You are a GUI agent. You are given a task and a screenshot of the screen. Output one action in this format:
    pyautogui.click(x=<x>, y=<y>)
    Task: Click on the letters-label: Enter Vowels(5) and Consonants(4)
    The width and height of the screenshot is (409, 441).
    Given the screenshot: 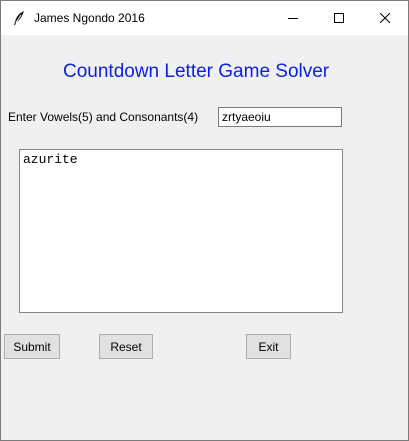 What is the action you would take?
    pyautogui.click(x=103, y=117)
    